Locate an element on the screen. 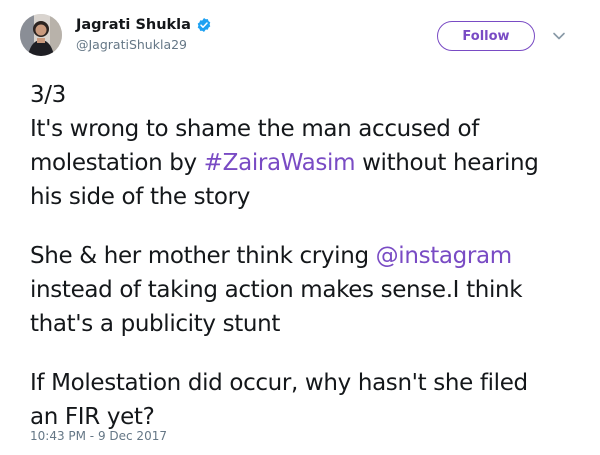 This screenshot has height=455, width=600. tweet-text-fragment: without hearing is located at coordinates (447, 163).